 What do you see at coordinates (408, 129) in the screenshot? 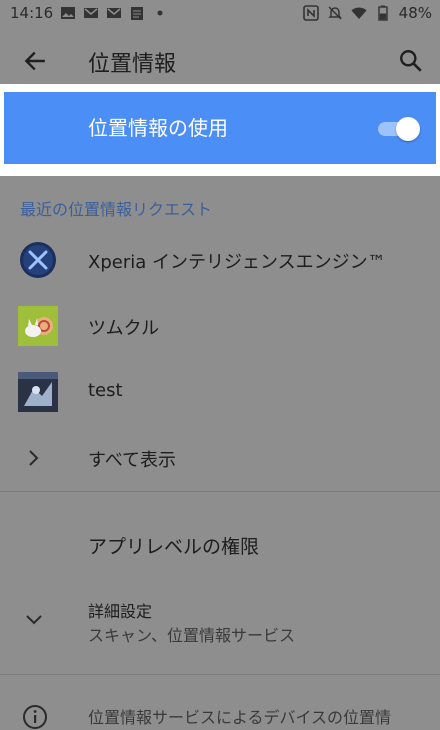
I see `switch-thumb` at bounding box center [408, 129].